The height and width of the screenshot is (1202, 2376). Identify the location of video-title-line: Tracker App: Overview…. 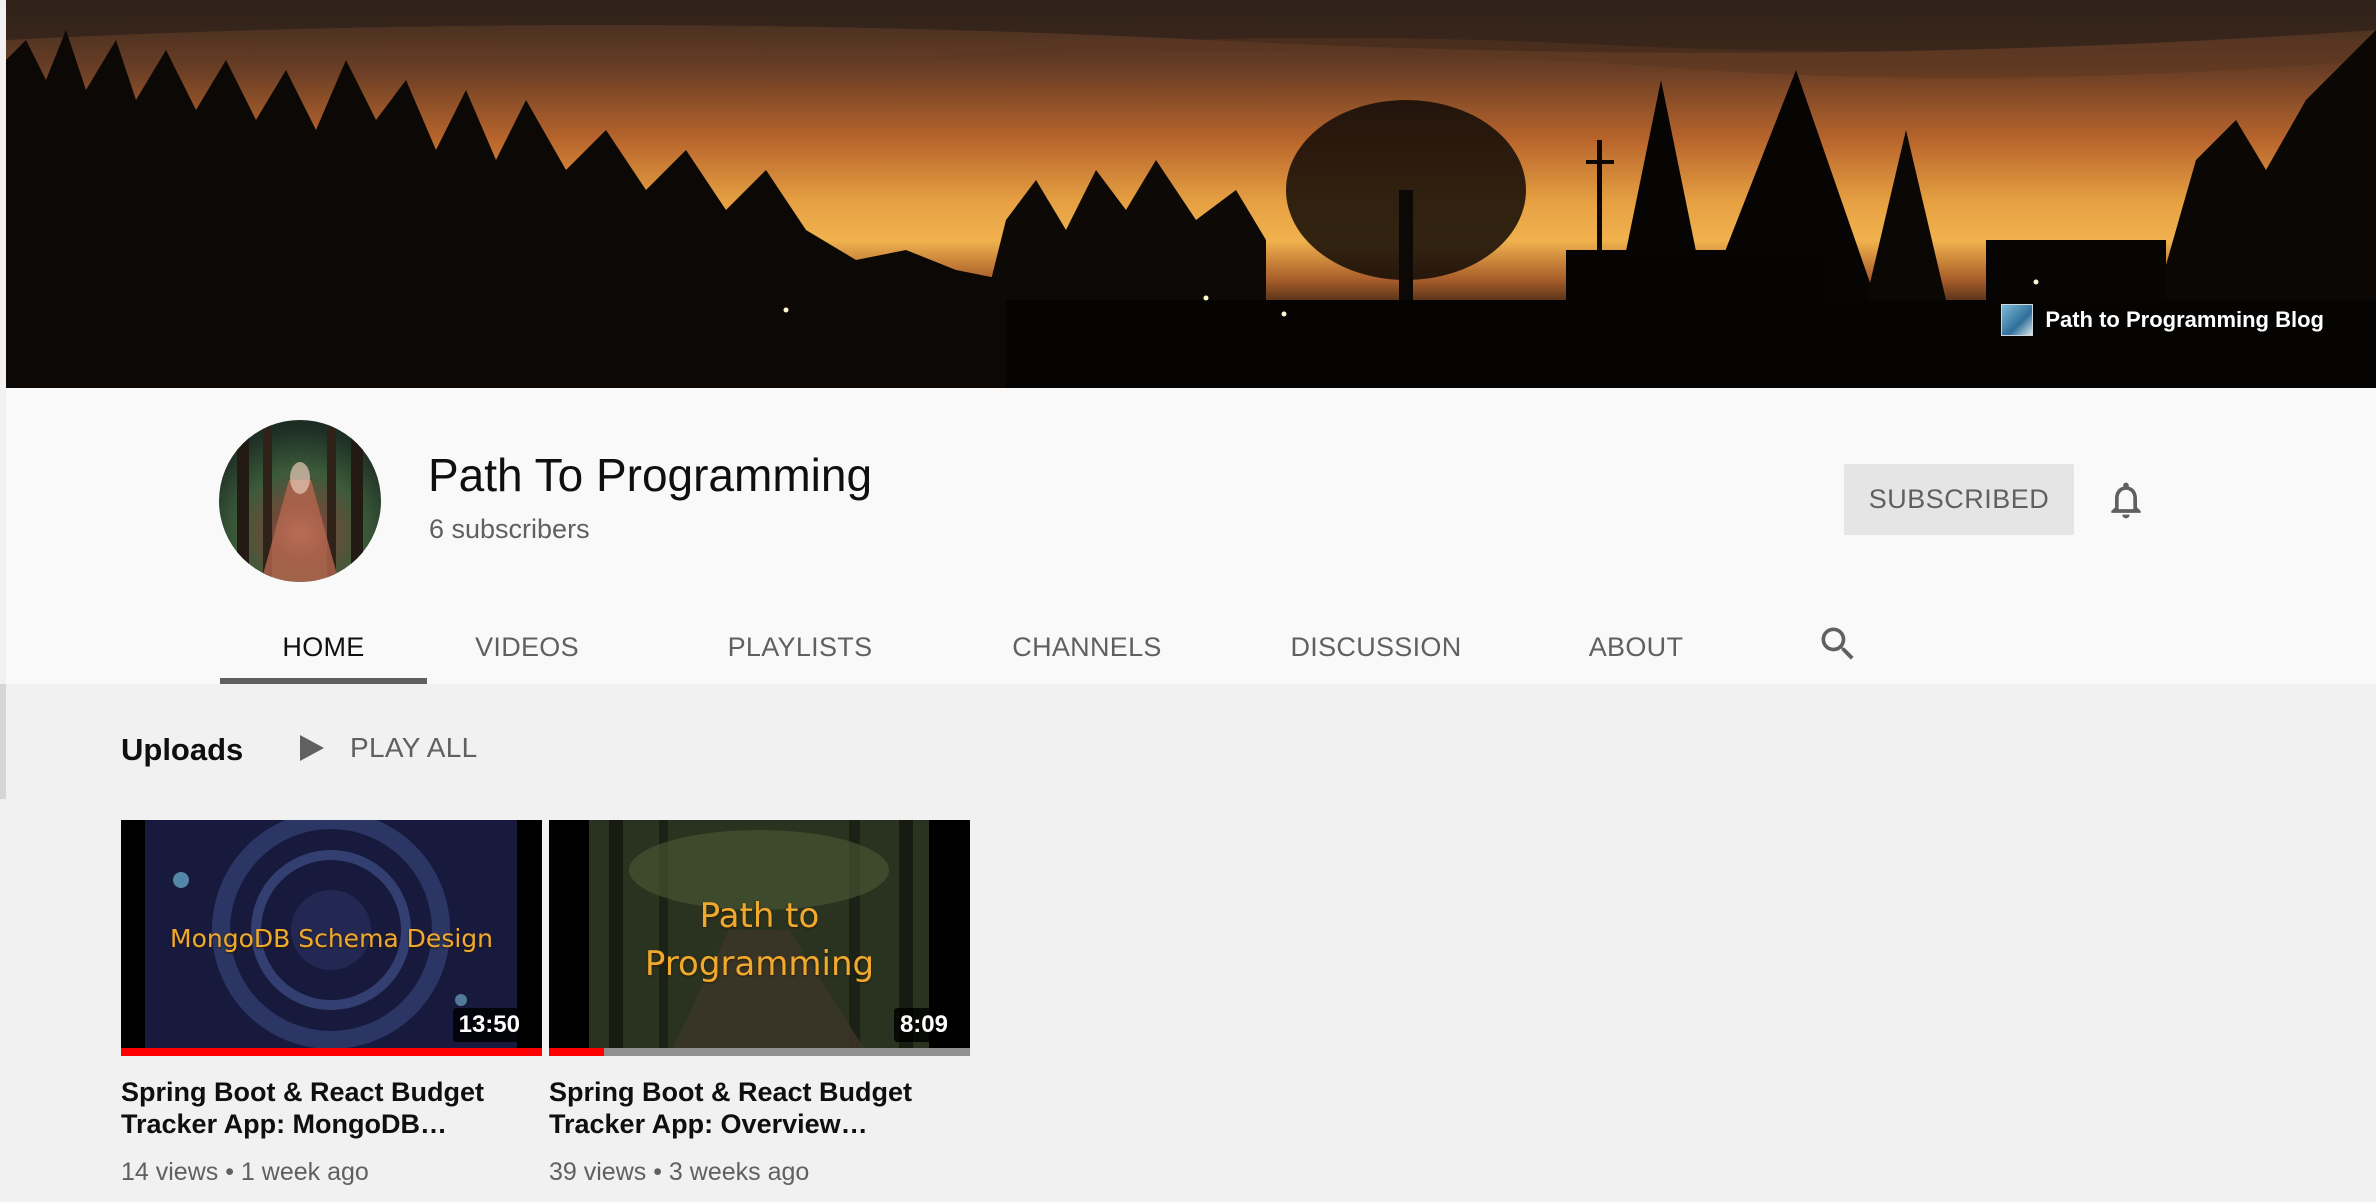
(708, 1124).